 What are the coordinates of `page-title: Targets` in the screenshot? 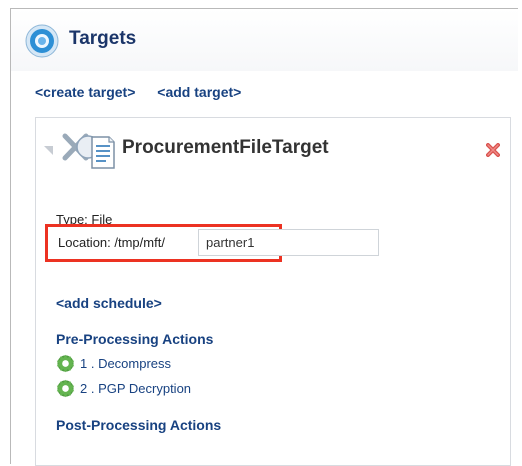 It's located at (103, 38).